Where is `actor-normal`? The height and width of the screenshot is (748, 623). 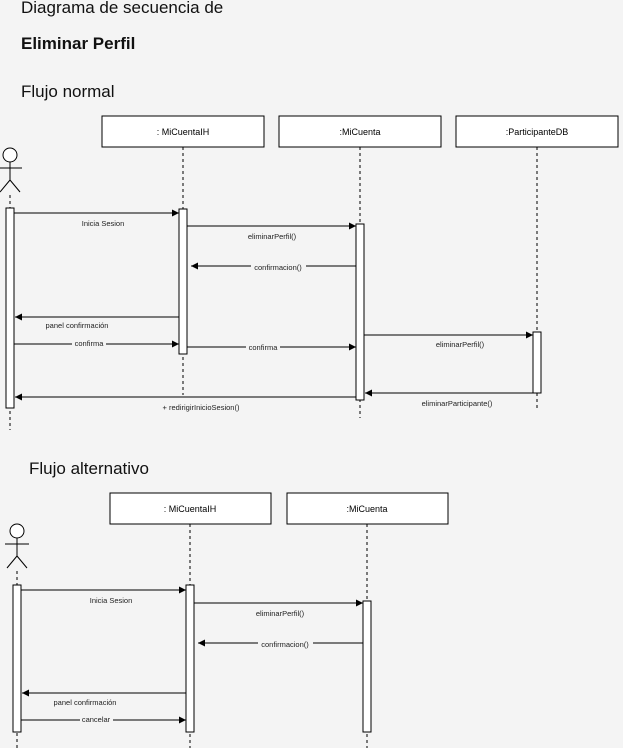
actor-normal is located at coordinates (11, 170).